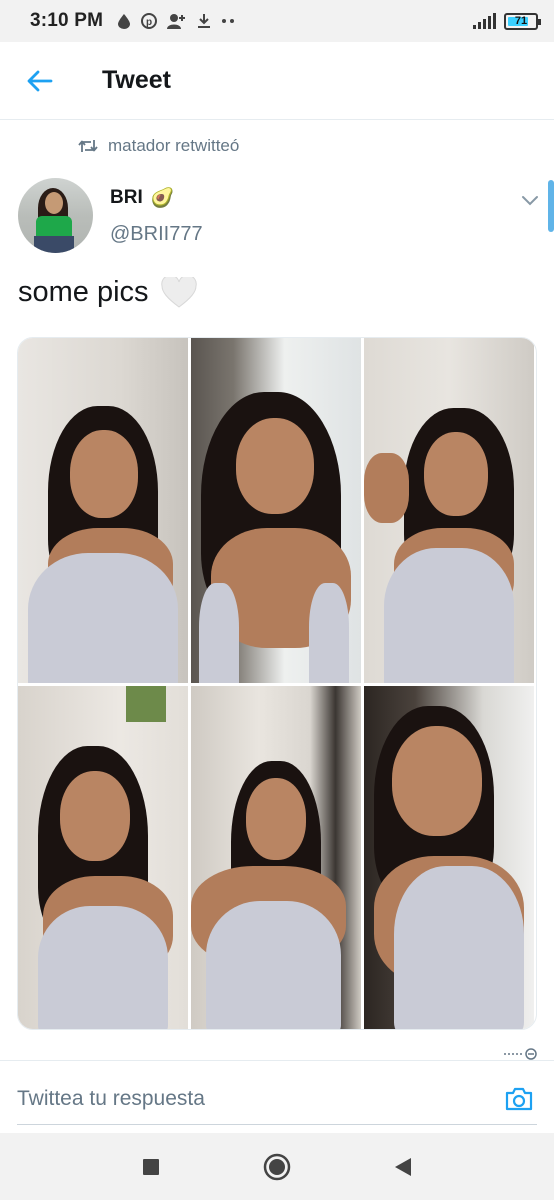 Image resolution: width=554 pixels, height=1200 pixels. I want to click on system-nav-bar, so click(277, 1166).